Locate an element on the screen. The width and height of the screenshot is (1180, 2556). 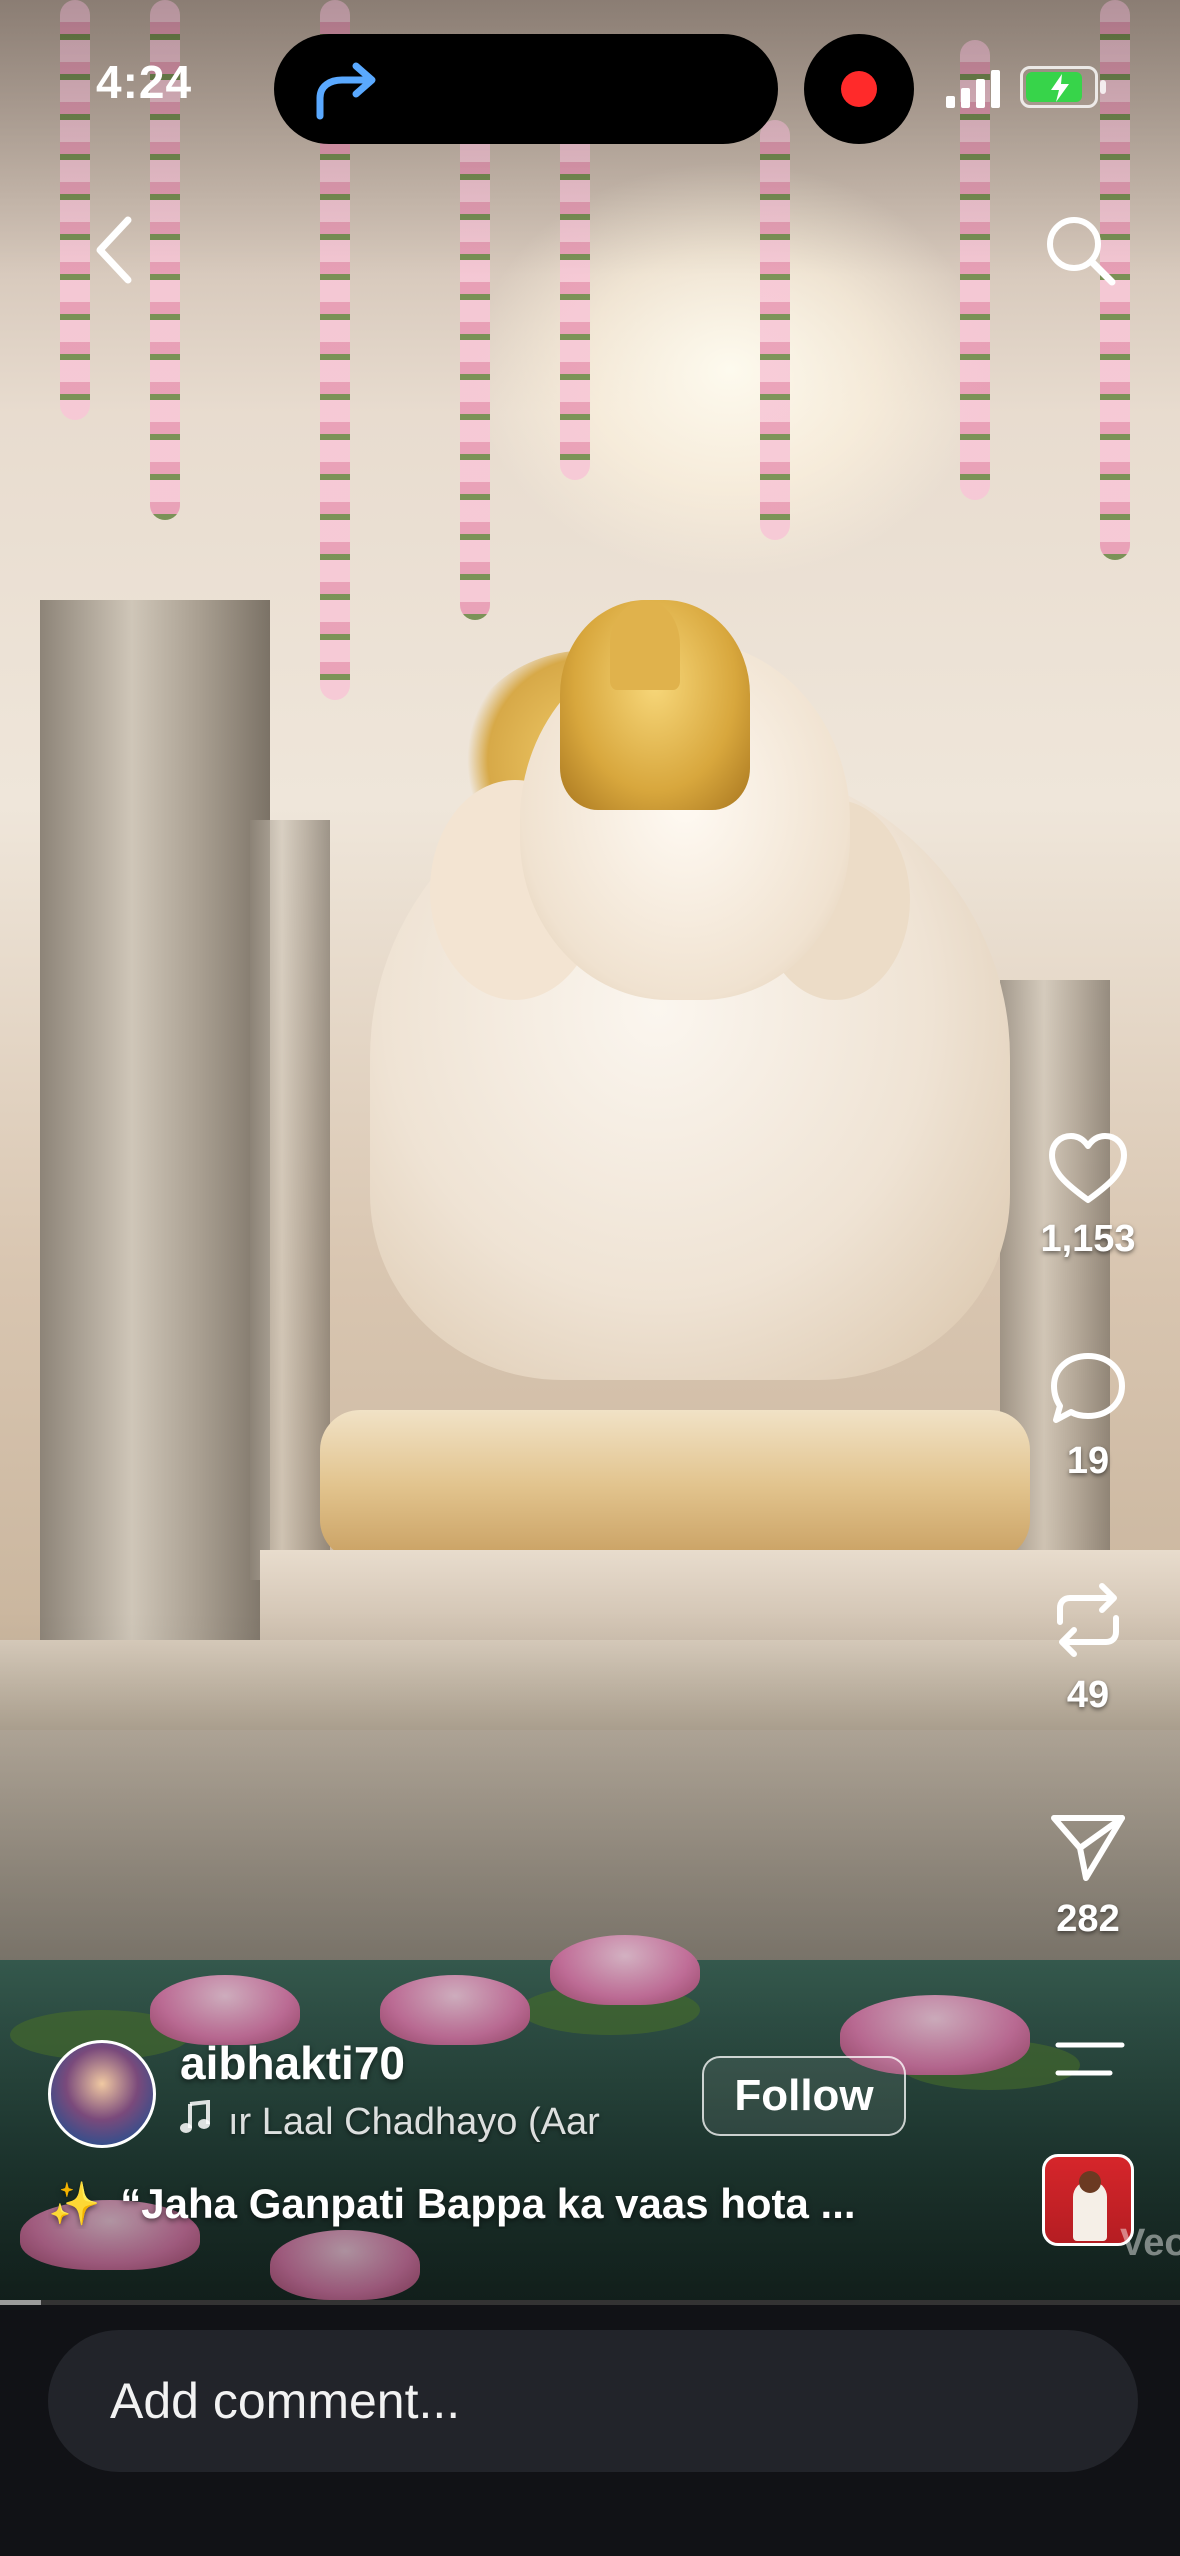
battery-icon is located at coordinates (1059, 87).